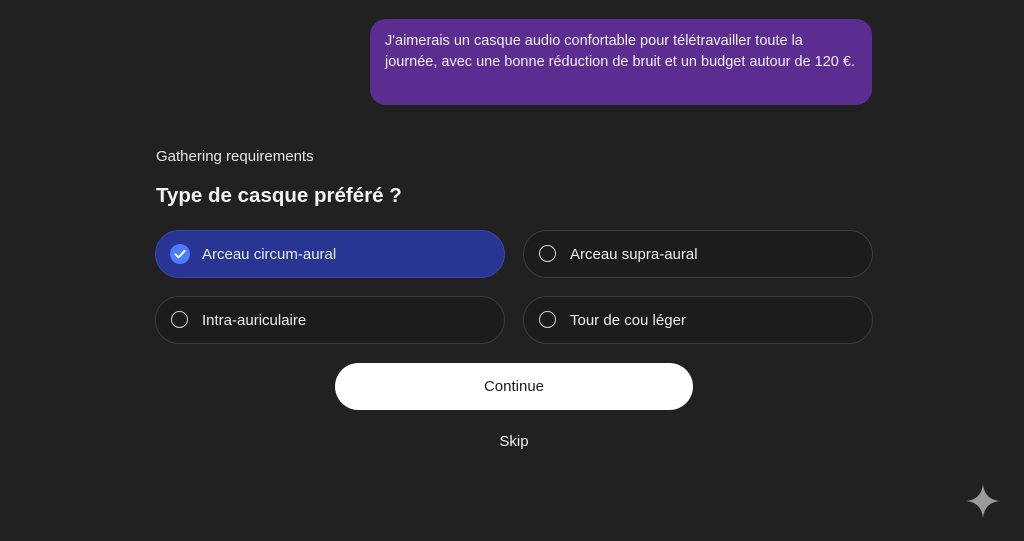 Image resolution: width=1024 pixels, height=541 pixels. Describe the element at coordinates (634, 254) in the screenshot. I see `option-label: Arceau supra-aural` at that location.